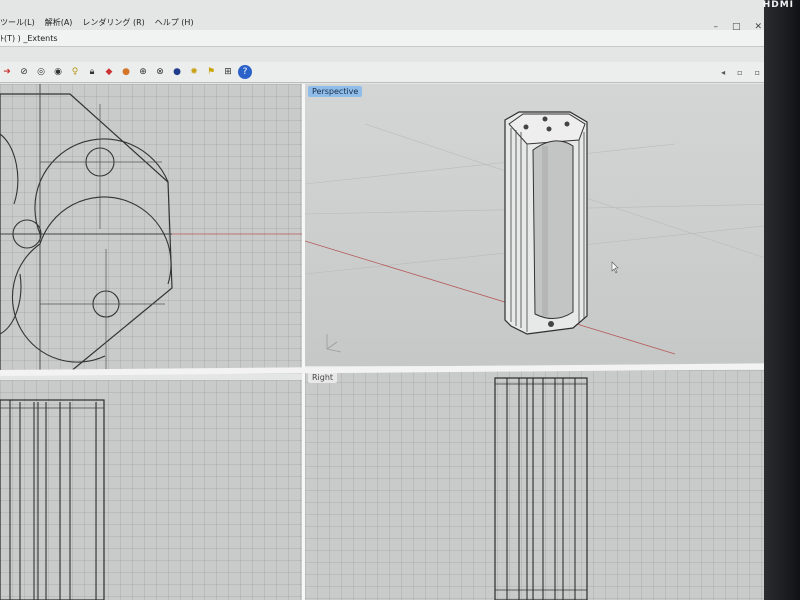 The height and width of the screenshot is (600, 800). Describe the element at coordinates (101, 186) in the screenshot. I see `quarter-arc-ne` at that location.